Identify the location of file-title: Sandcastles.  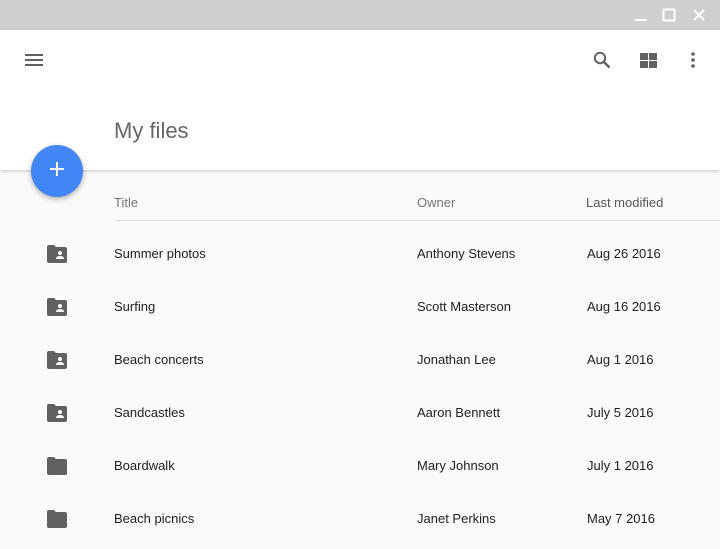
(149, 412).